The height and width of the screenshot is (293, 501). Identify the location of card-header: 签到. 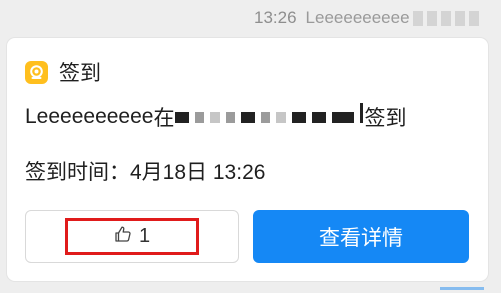
(63, 72).